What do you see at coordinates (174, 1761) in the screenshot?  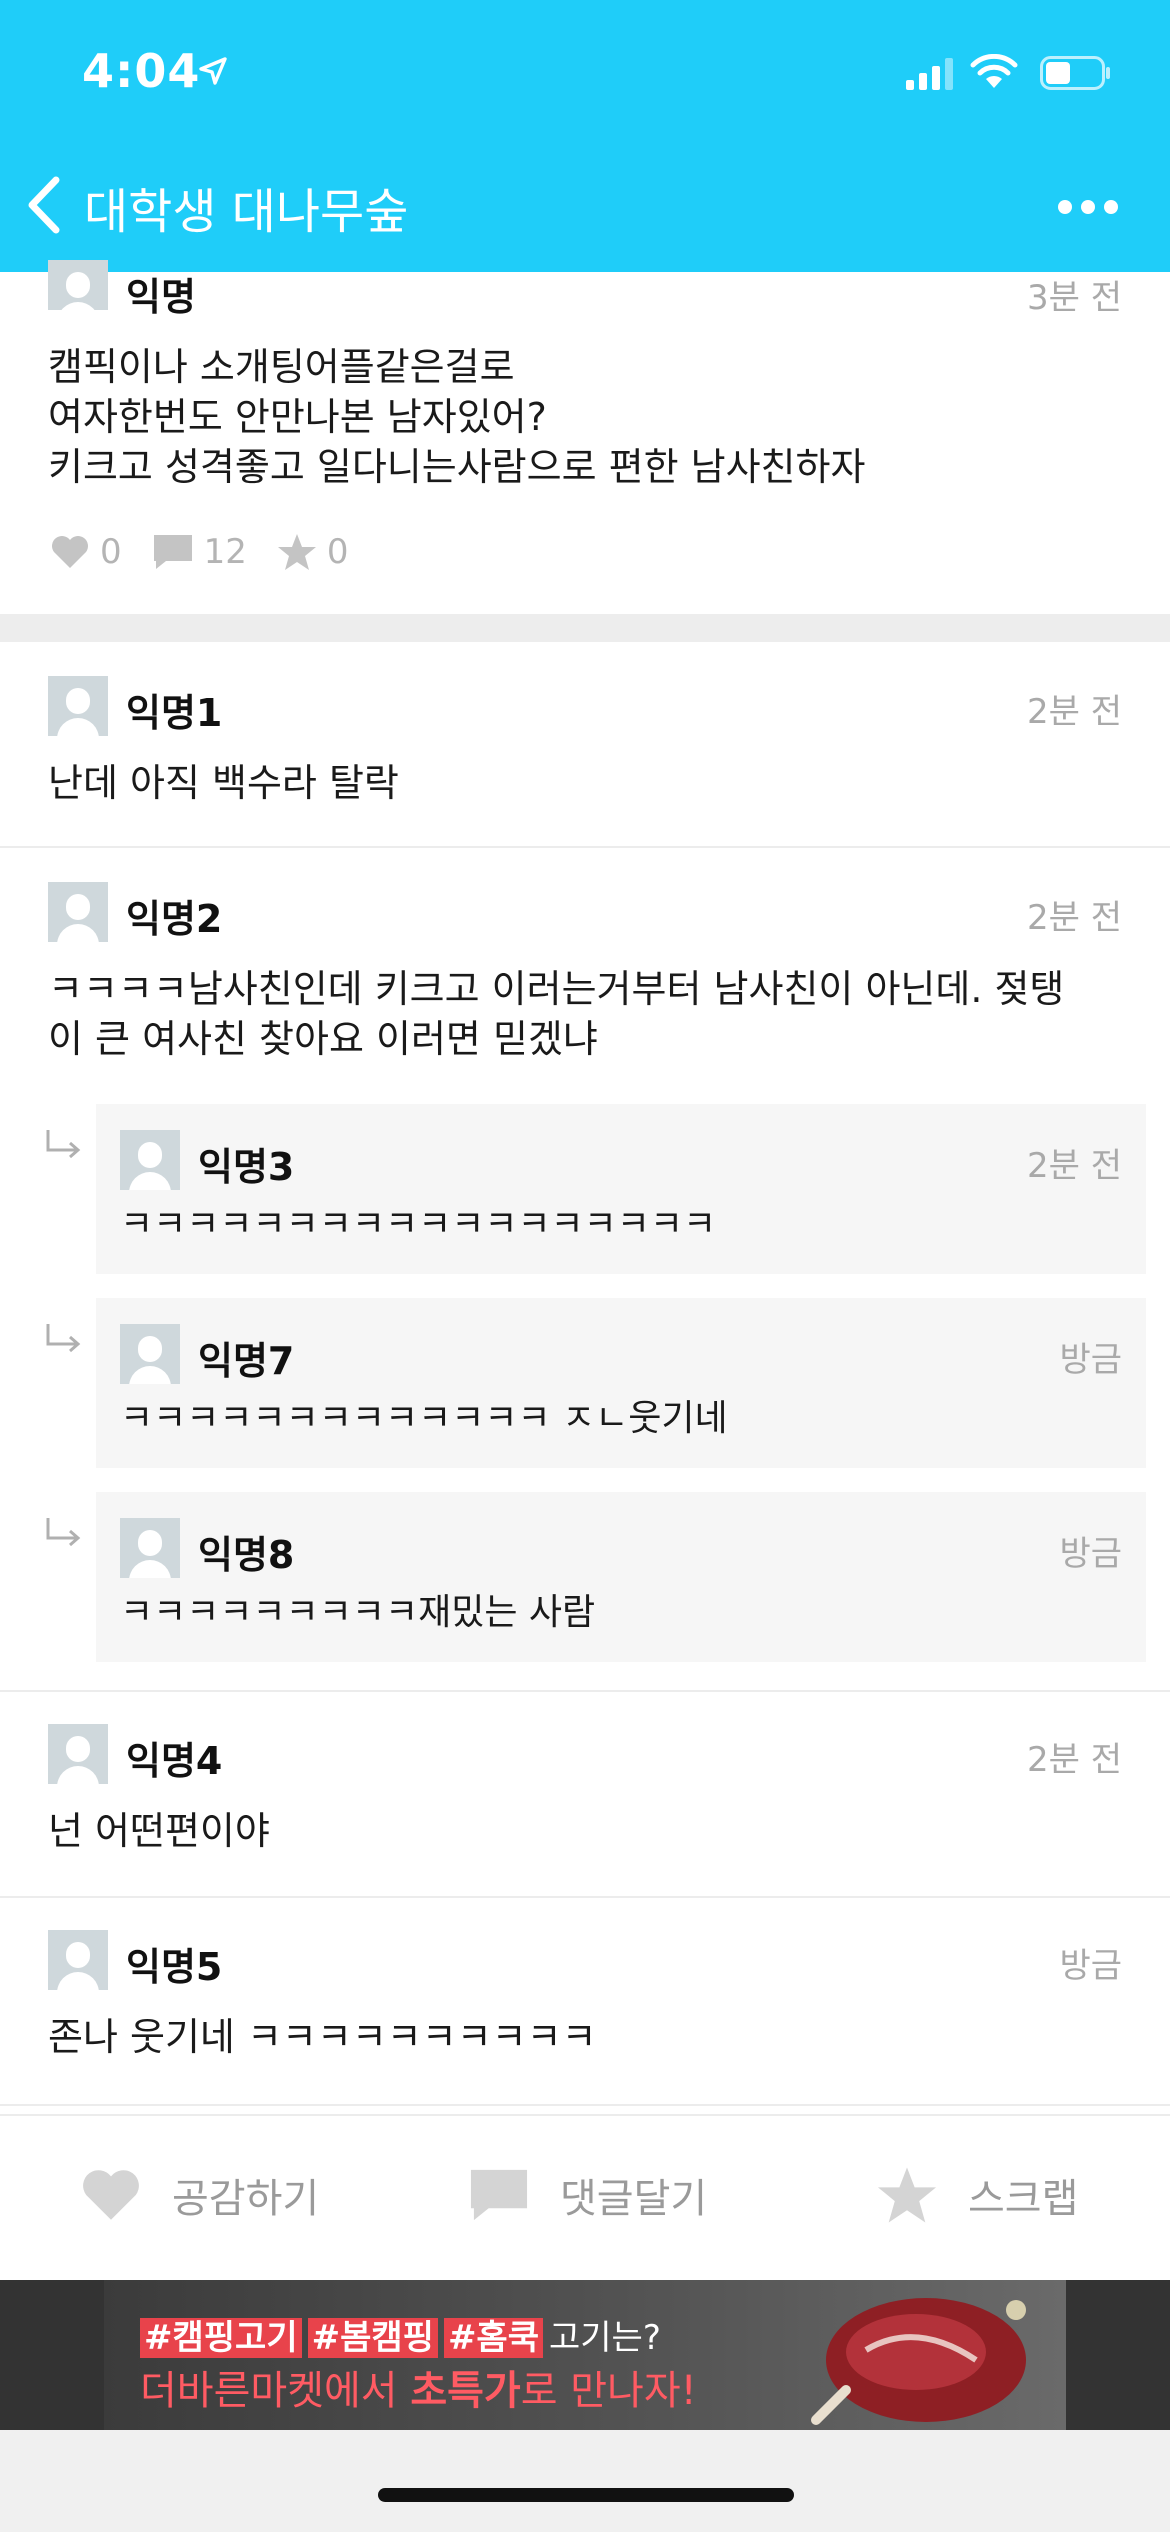 I see `comment-author: 익명4` at bounding box center [174, 1761].